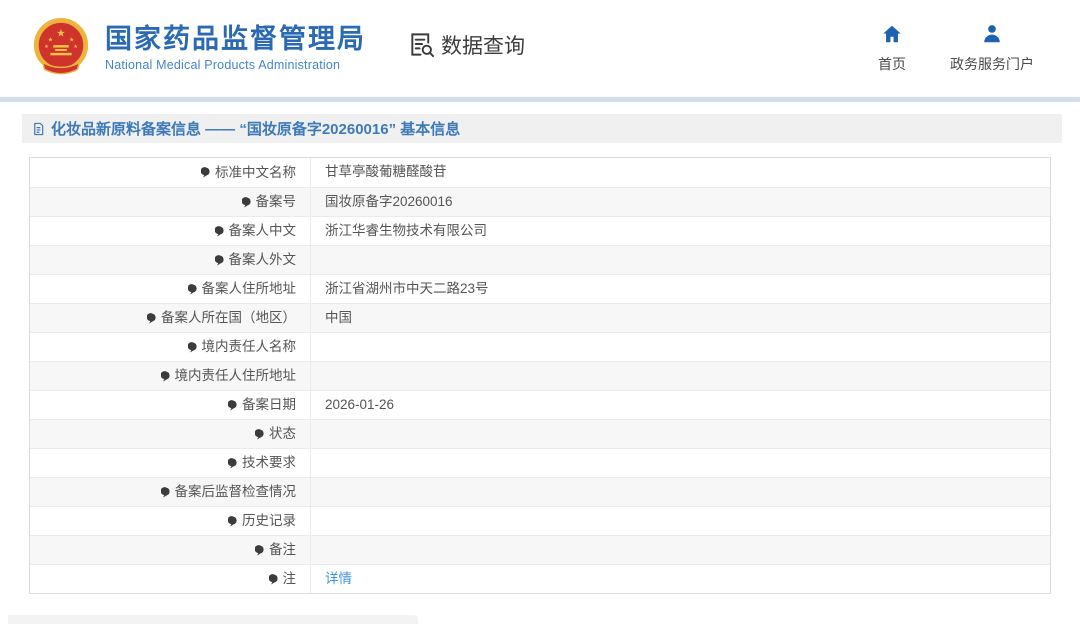 This screenshot has width=1080, height=624. Describe the element at coordinates (540, 520) in the screenshot. I see `table-row: 历史记录` at that location.